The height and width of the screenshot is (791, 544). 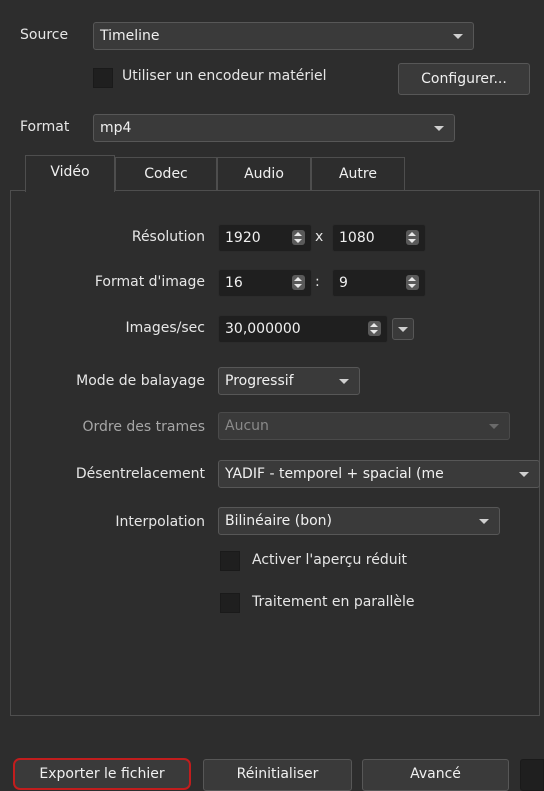 I want to click on parallel-processing-label: Traitement en parallèle, so click(x=333, y=602).